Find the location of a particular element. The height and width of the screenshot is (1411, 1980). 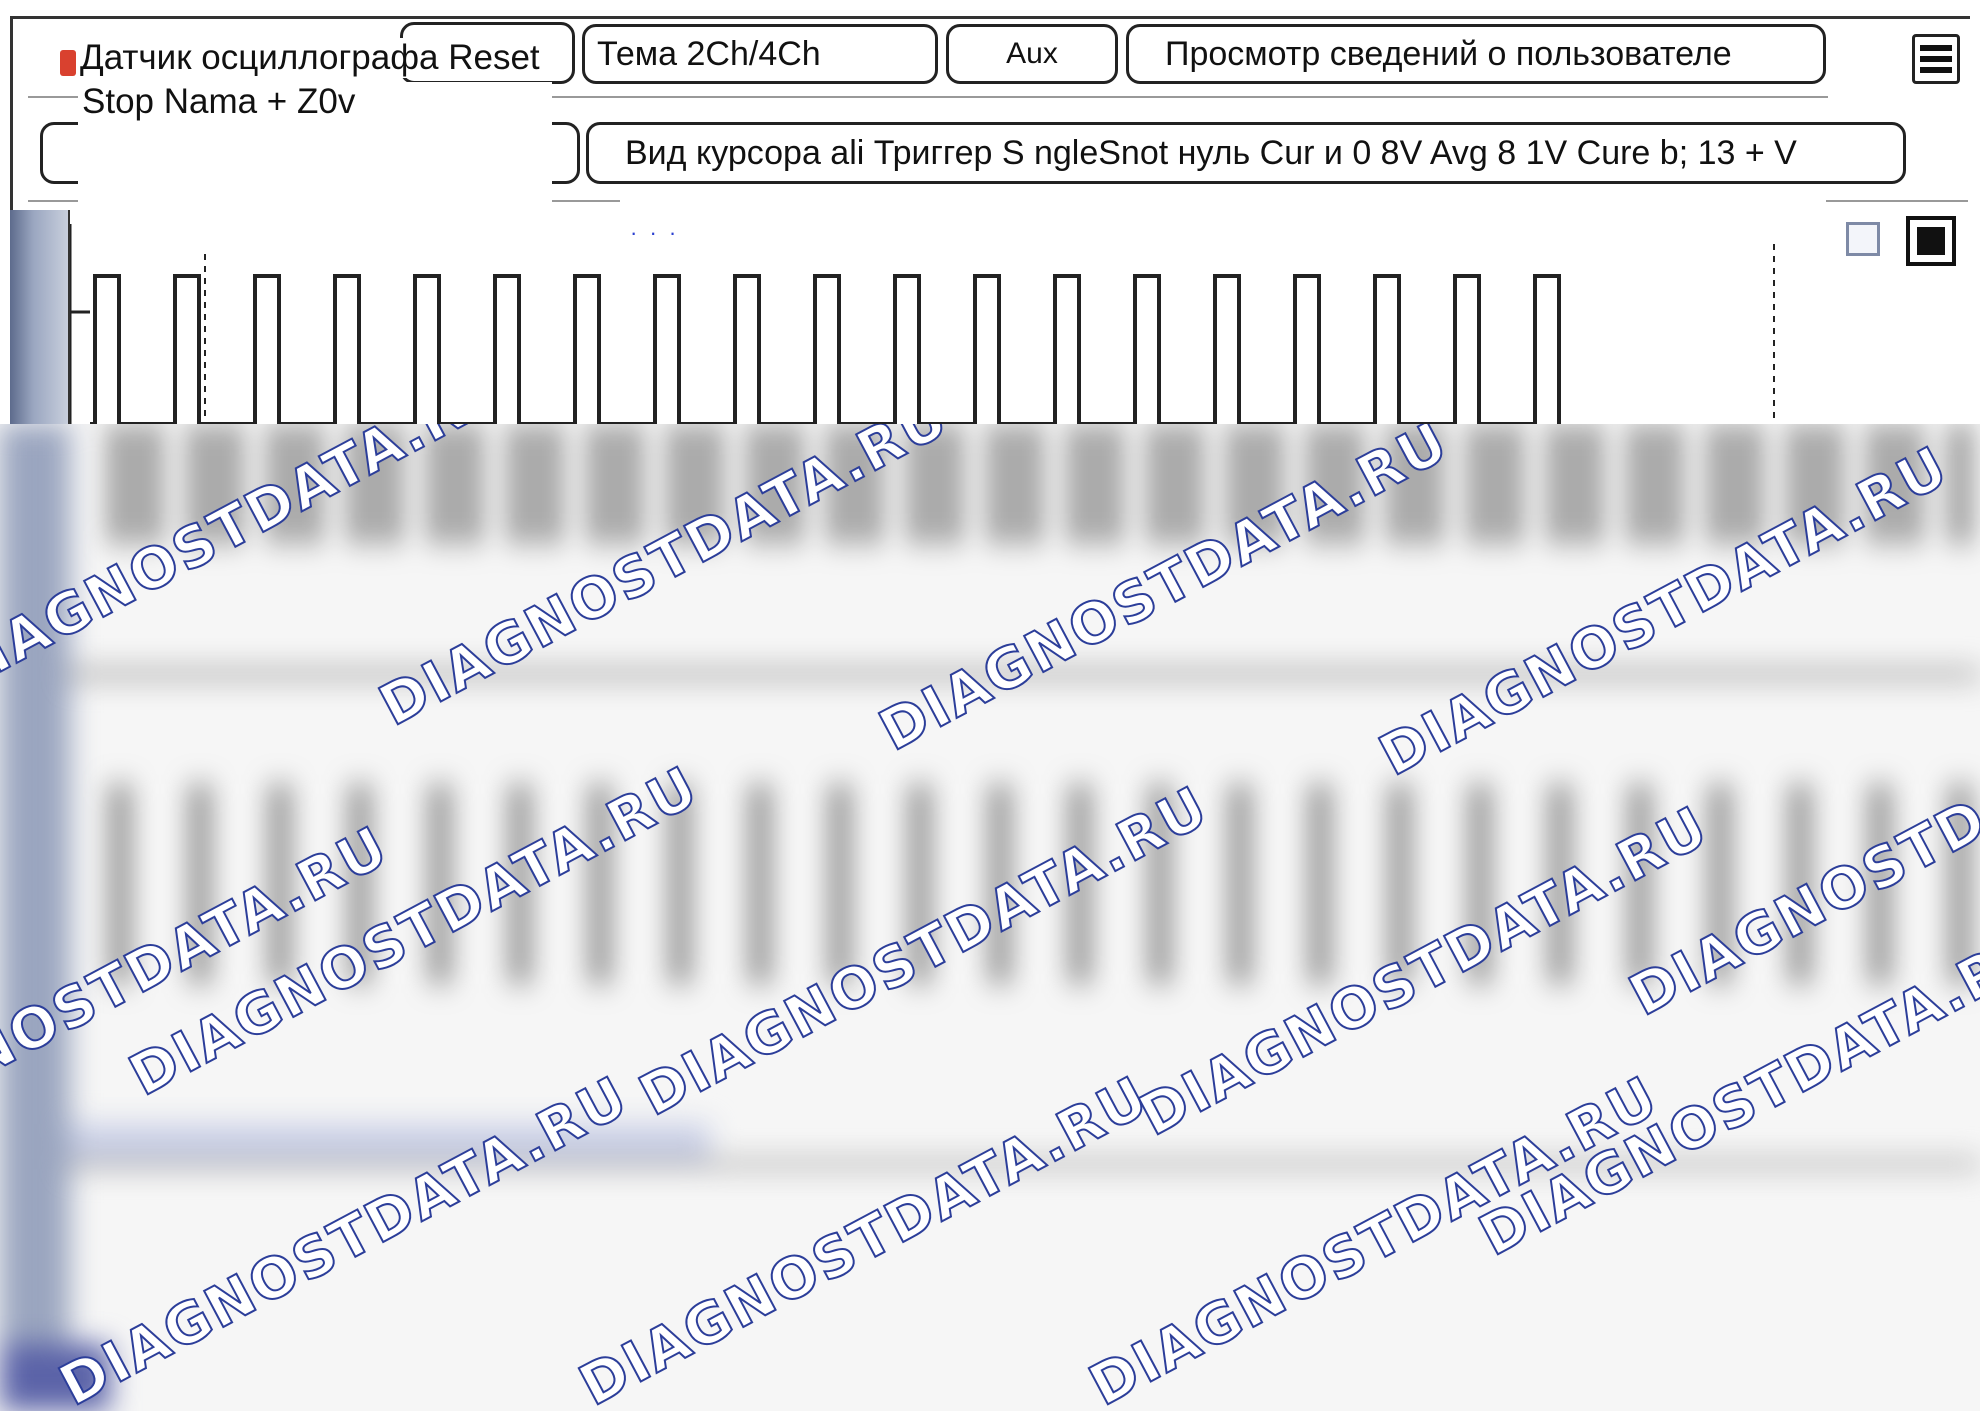

frame-top is located at coordinates (990, 17).